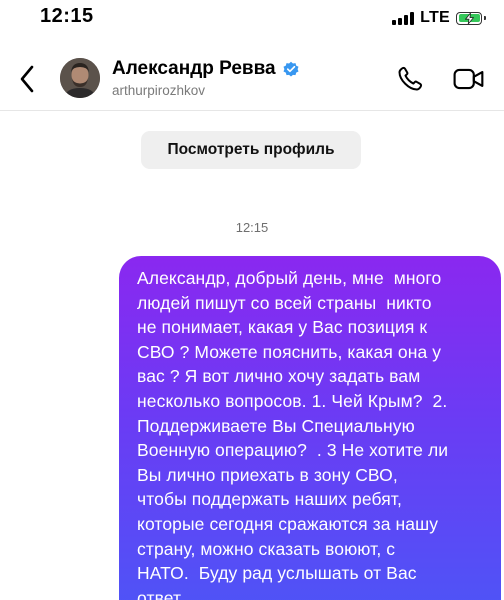 The width and height of the screenshot is (504, 600). Describe the element at coordinates (251, 150) in the screenshot. I see `view-profile-button: Посмотреть профиль` at that location.